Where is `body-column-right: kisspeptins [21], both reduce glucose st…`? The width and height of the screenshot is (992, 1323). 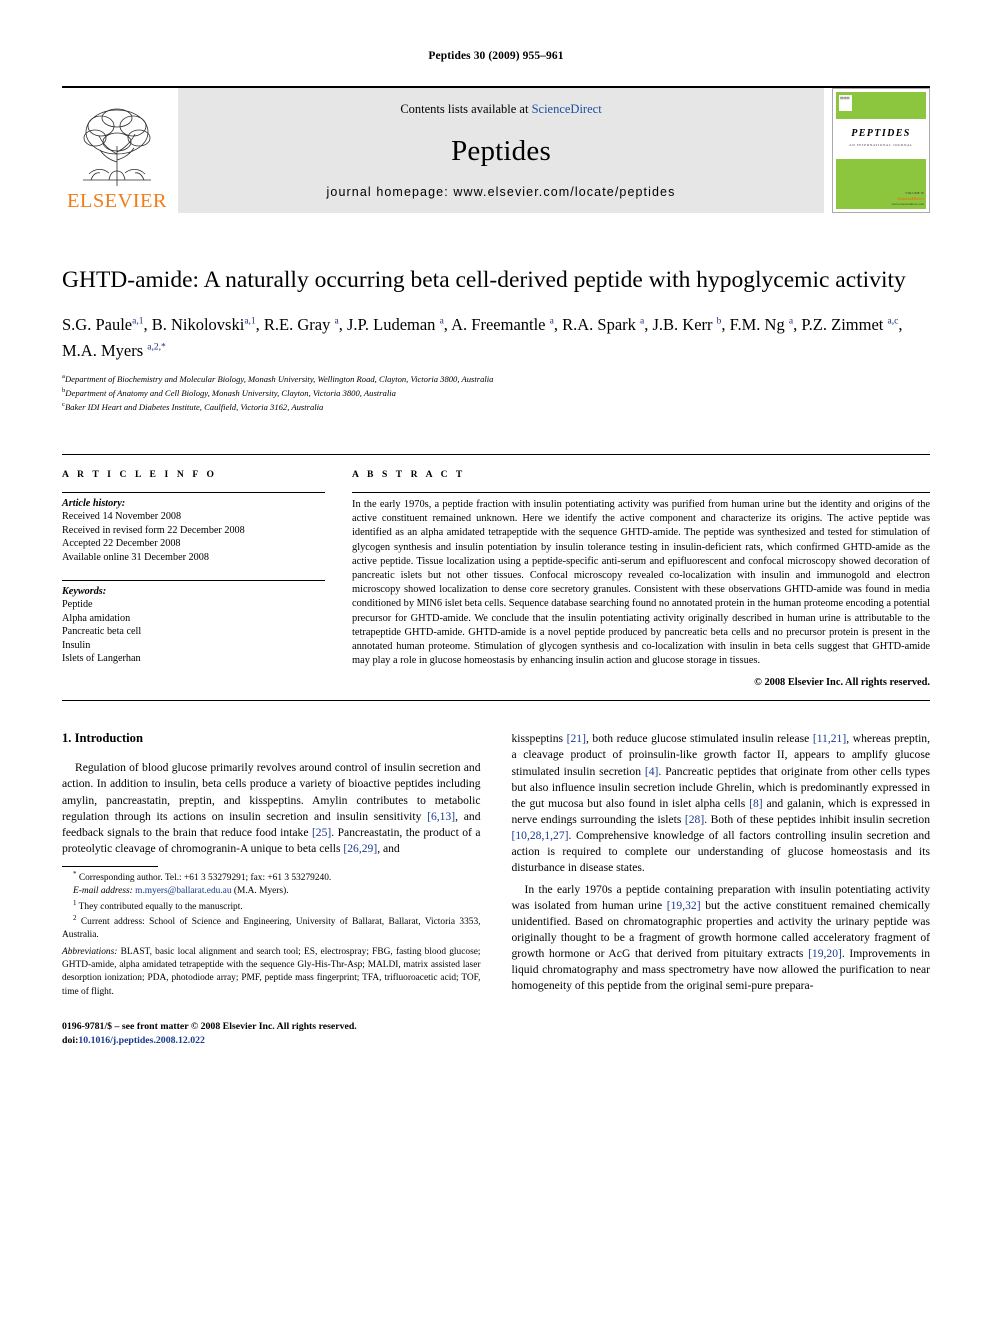 body-column-right: kisspeptins [21], both reduce glucose st… is located at coordinates (721, 889).